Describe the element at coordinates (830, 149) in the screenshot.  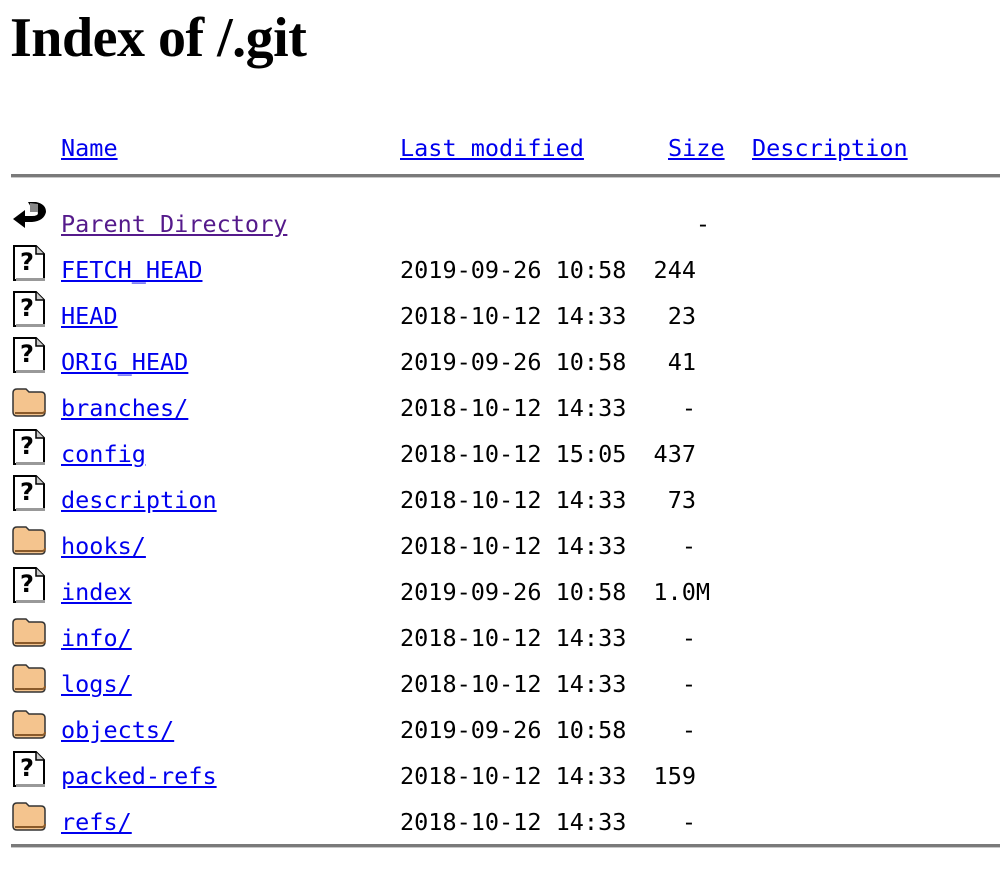
I see `sort-by-description-link: Description` at that location.